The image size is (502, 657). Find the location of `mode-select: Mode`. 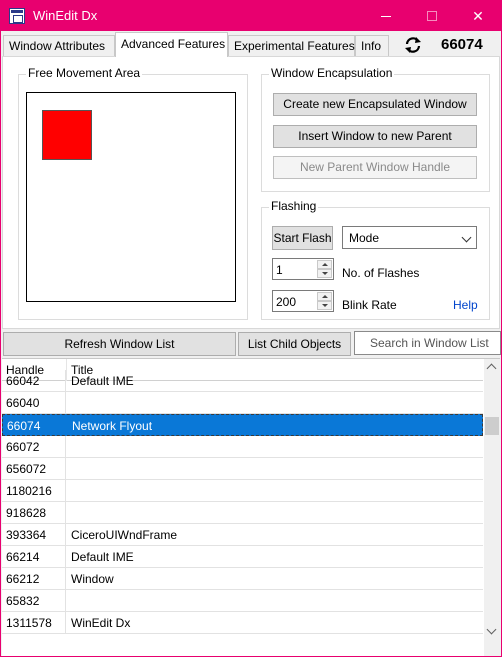

mode-select: Mode is located at coordinates (409, 237).